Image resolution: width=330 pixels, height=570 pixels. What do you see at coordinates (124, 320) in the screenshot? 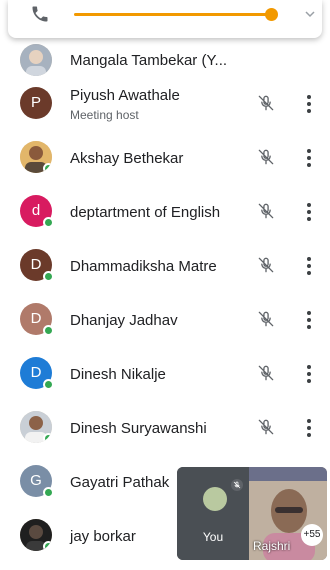
I see `participant-name: Dhanjay Jadhav` at bounding box center [124, 320].